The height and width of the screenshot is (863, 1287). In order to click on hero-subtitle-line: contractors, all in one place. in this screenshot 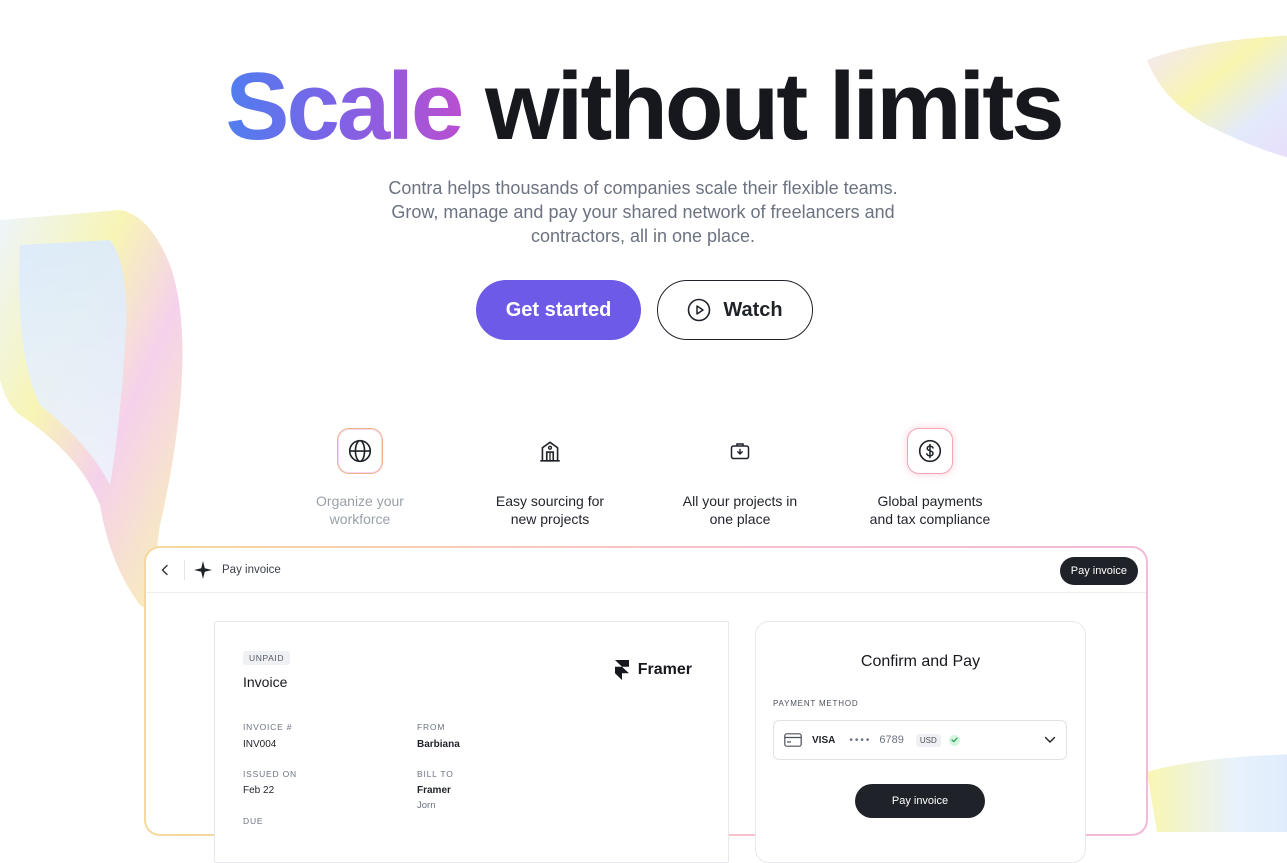, I will do `click(643, 236)`.